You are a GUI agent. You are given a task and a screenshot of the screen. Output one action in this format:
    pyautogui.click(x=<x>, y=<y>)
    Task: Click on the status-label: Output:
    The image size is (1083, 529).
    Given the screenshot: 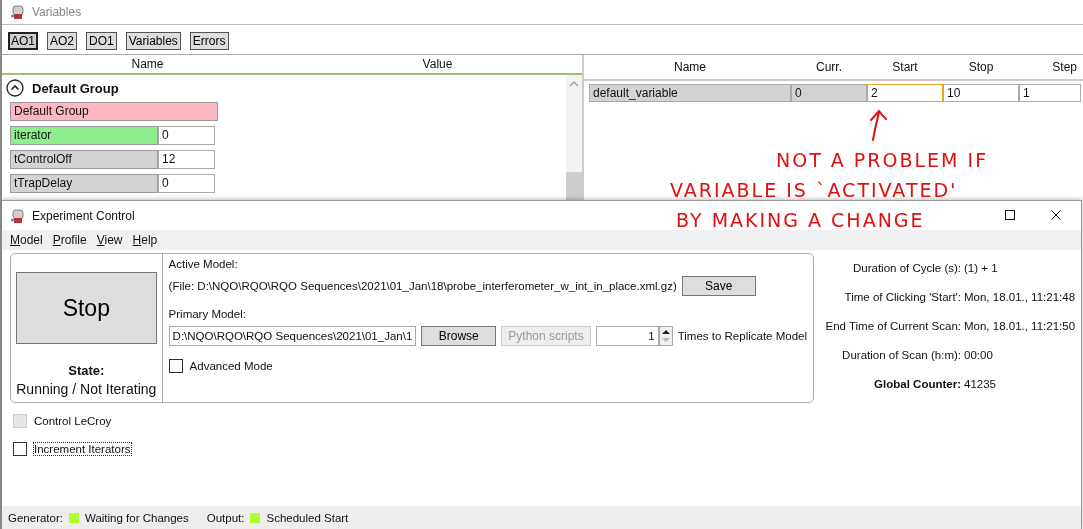 What is the action you would take?
    pyautogui.click(x=225, y=518)
    